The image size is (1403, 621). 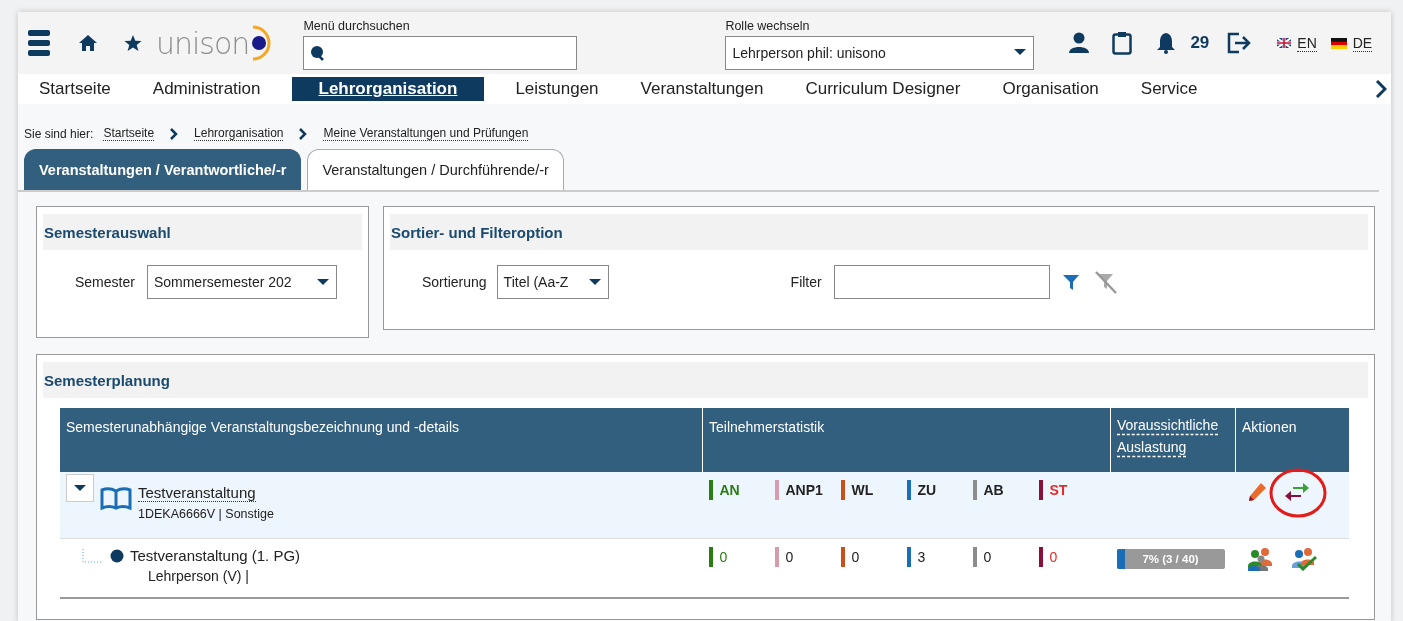 I want to click on language-link: EN, so click(x=1307, y=43).